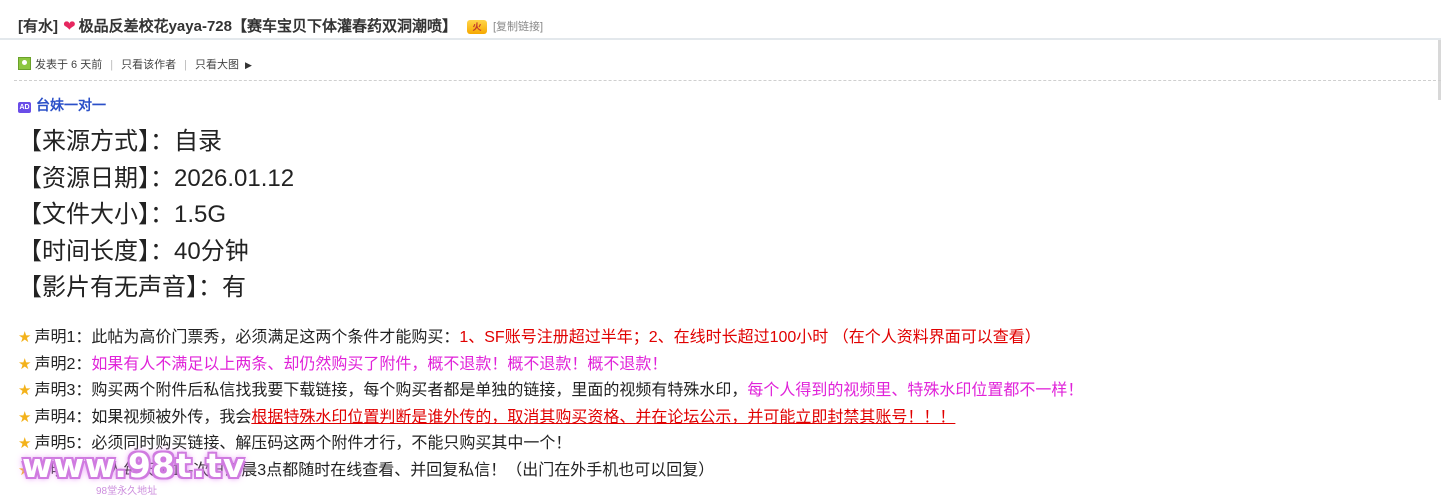 The image size is (1441, 503). What do you see at coordinates (379, 364) in the screenshot?
I see `declaration-highlight: 如果有人不满足以上两条、却仍然购买了附件，概不退款！概不退款！概不退款！` at bounding box center [379, 364].